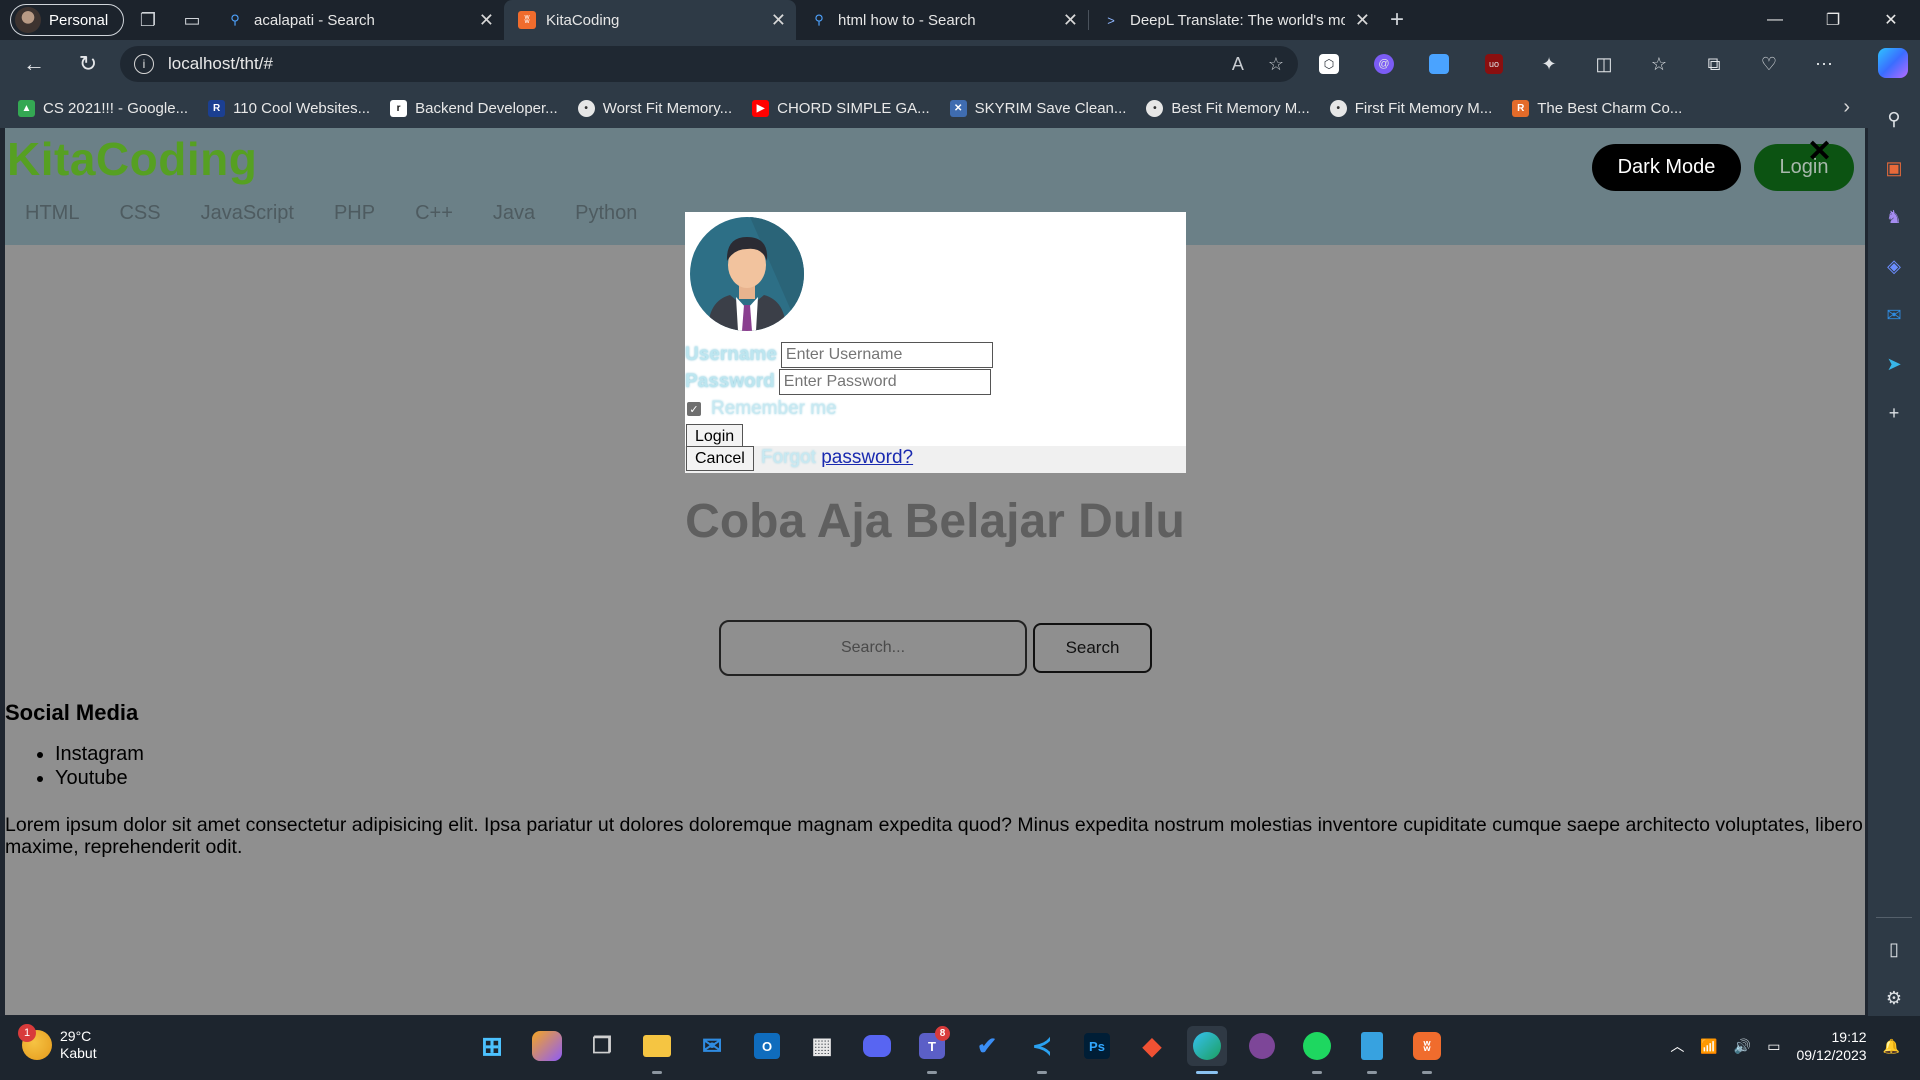 Image resolution: width=1920 pixels, height=1080 pixels. What do you see at coordinates (1659, 64) in the screenshot?
I see `favorites-icon: ☆` at bounding box center [1659, 64].